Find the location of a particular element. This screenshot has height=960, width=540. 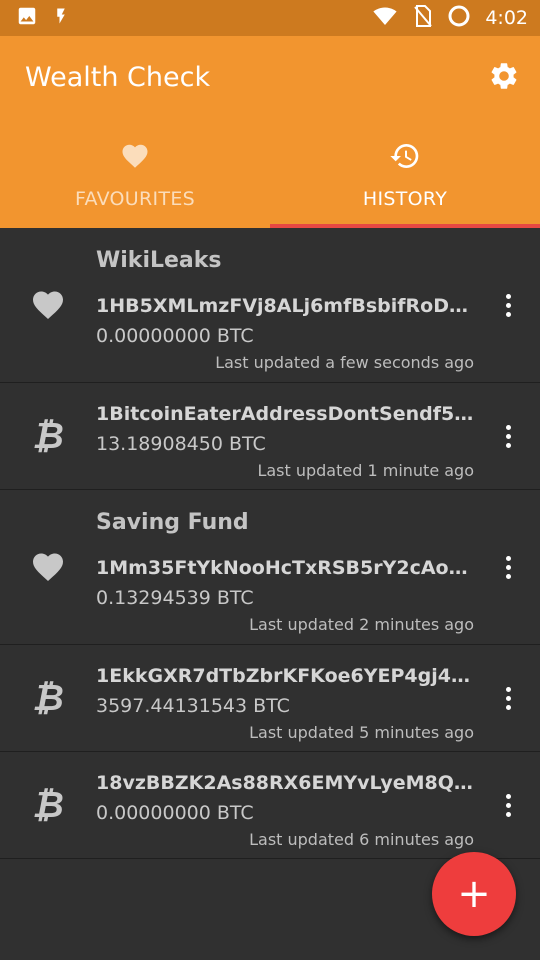

gear-icon is located at coordinates (504, 78).